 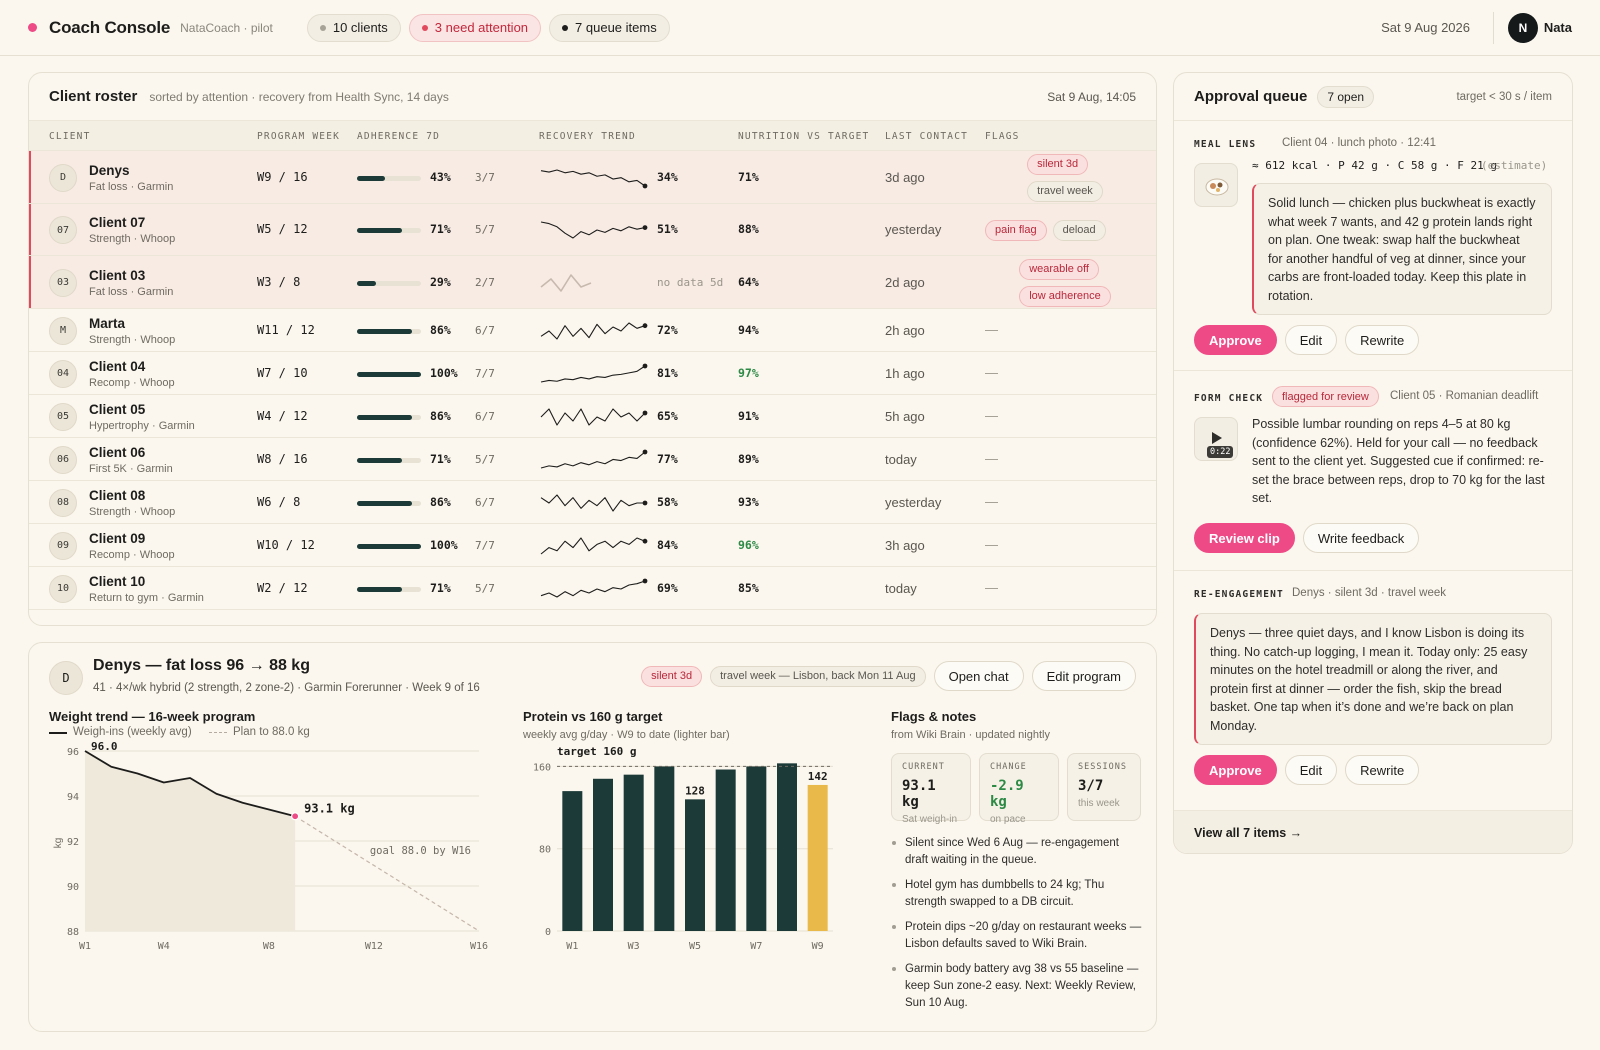 What do you see at coordinates (609, 27) in the screenshot?
I see `queue-count-pill: 7 queue items` at bounding box center [609, 27].